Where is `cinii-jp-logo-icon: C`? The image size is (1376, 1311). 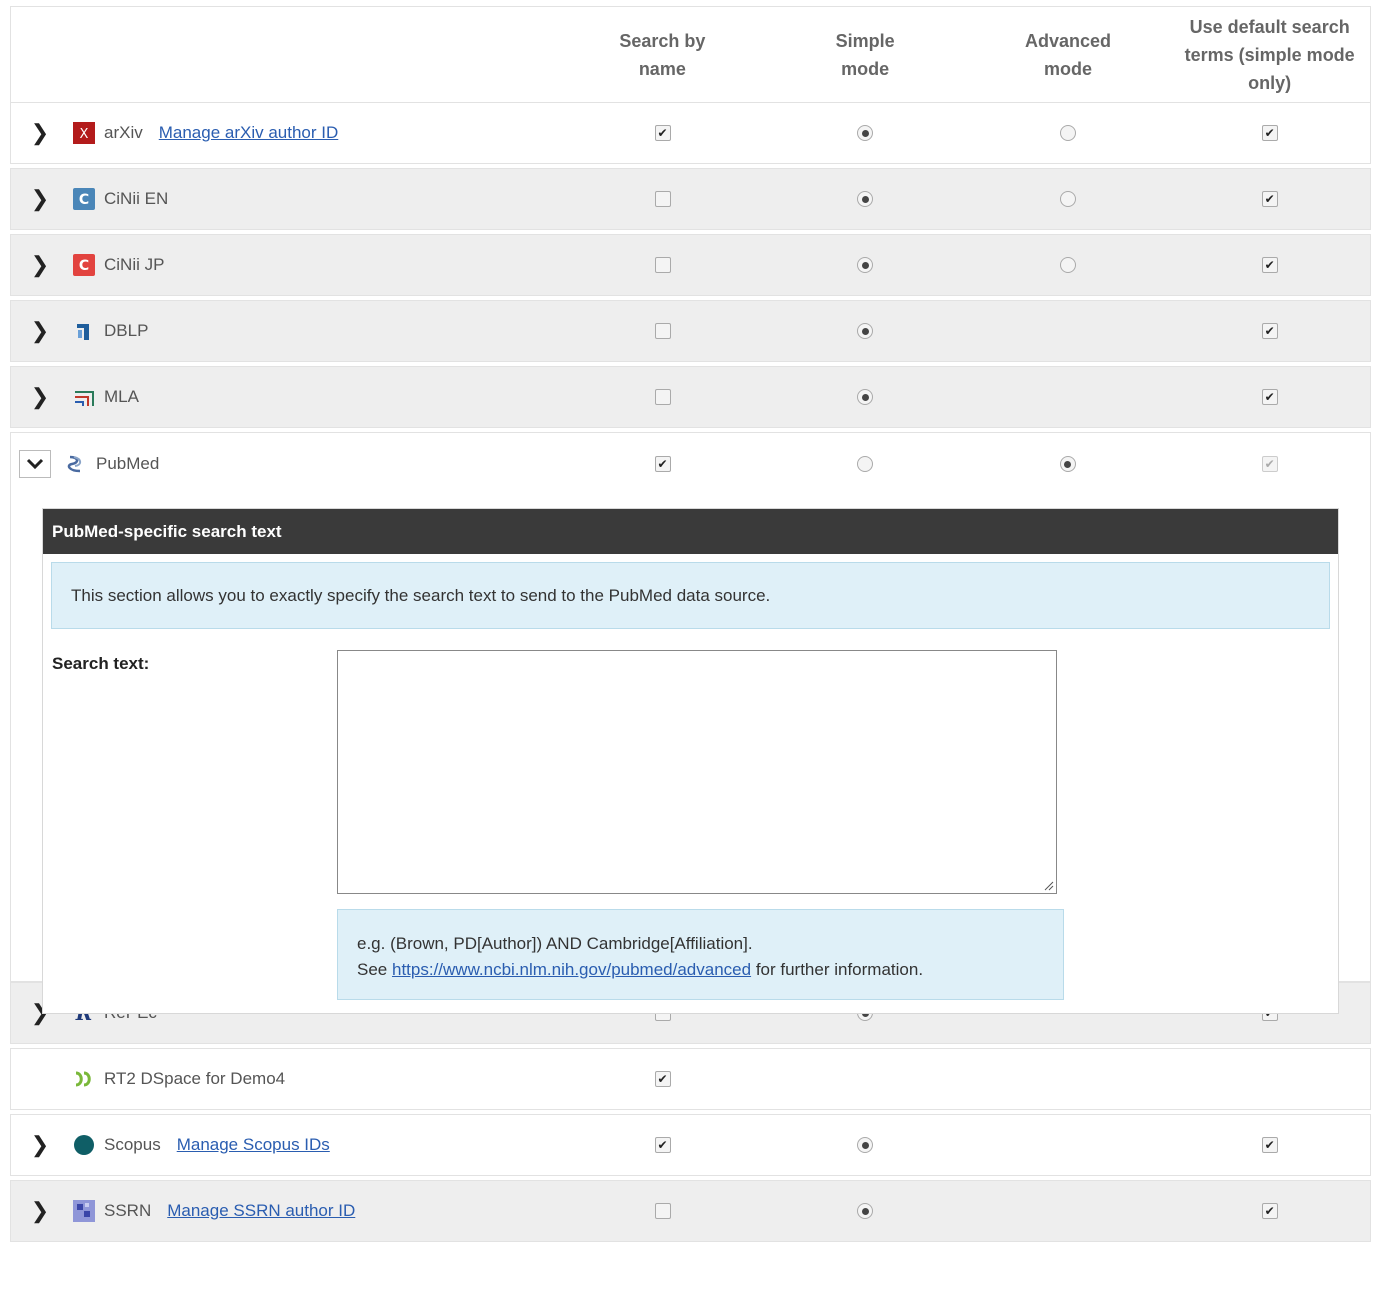
cinii-jp-logo-icon: C is located at coordinates (84, 265).